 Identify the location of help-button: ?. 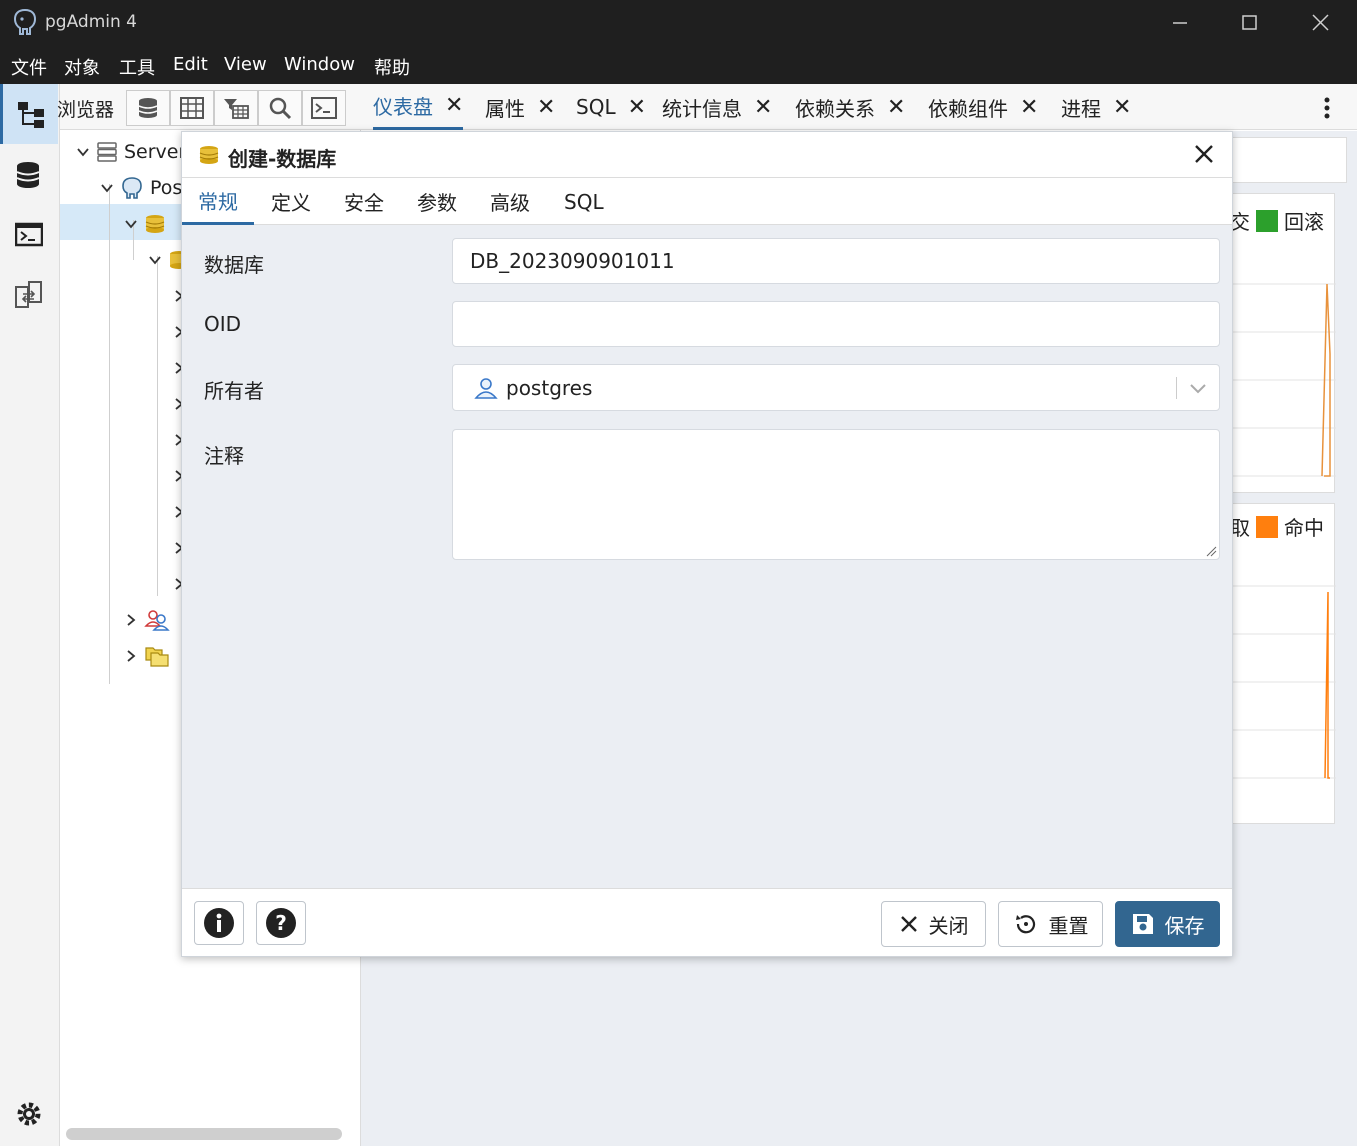
(281, 923).